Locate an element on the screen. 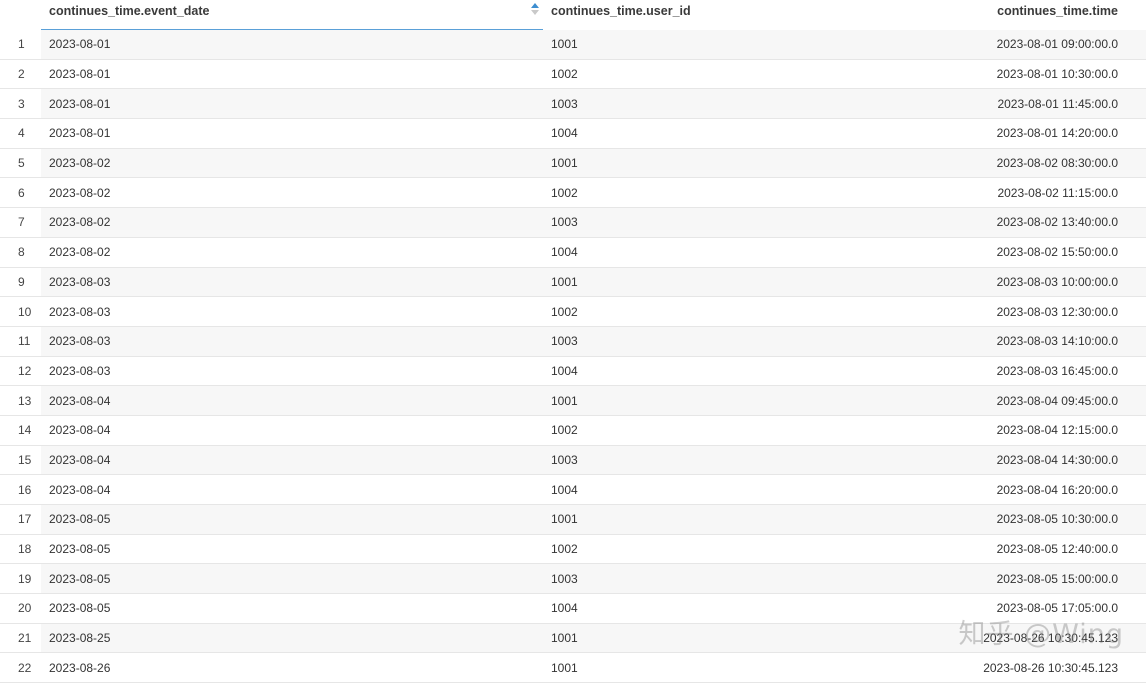  cell-time: 2023-08-05 12:40:00.0 is located at coordinates (994, 549).